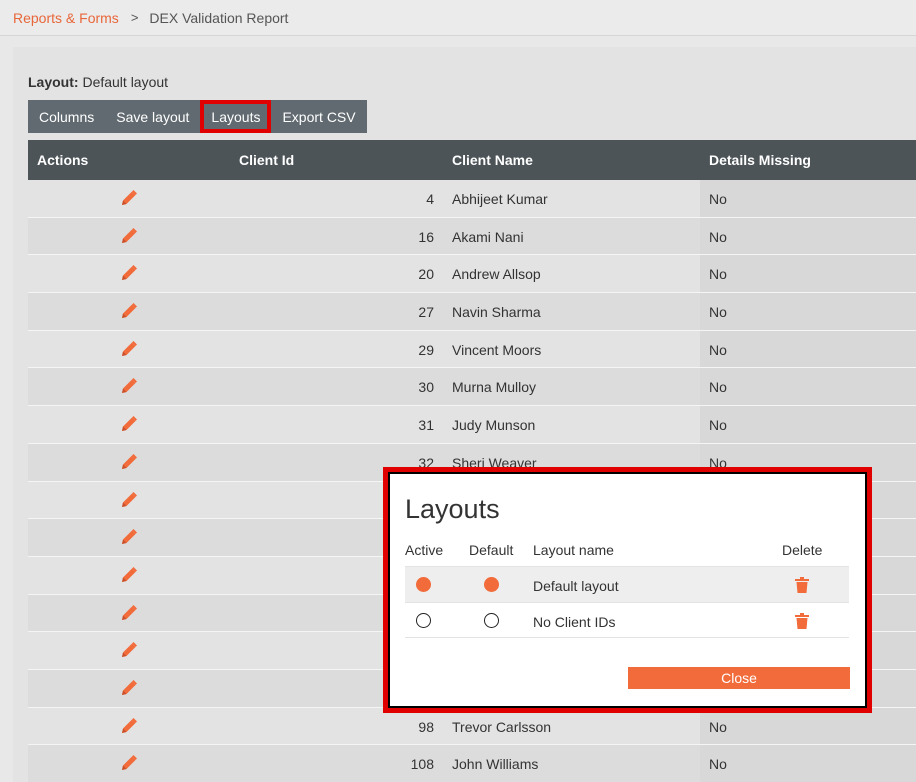 The image size is (916, 782). What do you see at coordinates (426, 236) in the screenshot?
I see `client-id-cell: 16` at bounding box center [426, 236].